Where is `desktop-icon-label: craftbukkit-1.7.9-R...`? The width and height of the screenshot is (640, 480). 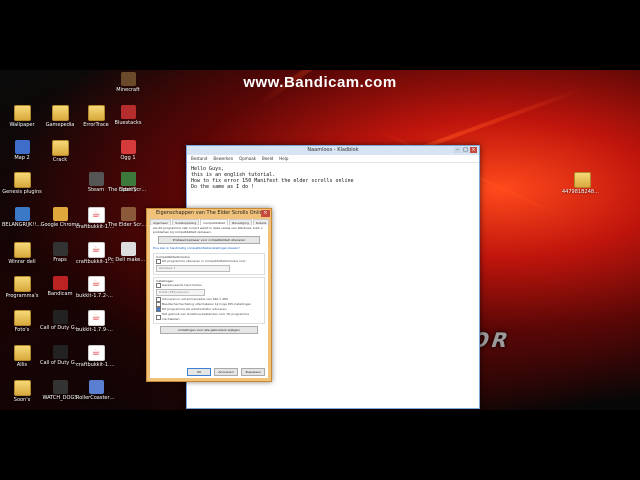
desktop-icon-label: craftbukkit-1.7.9-R... is located at coordinates (96, 365).